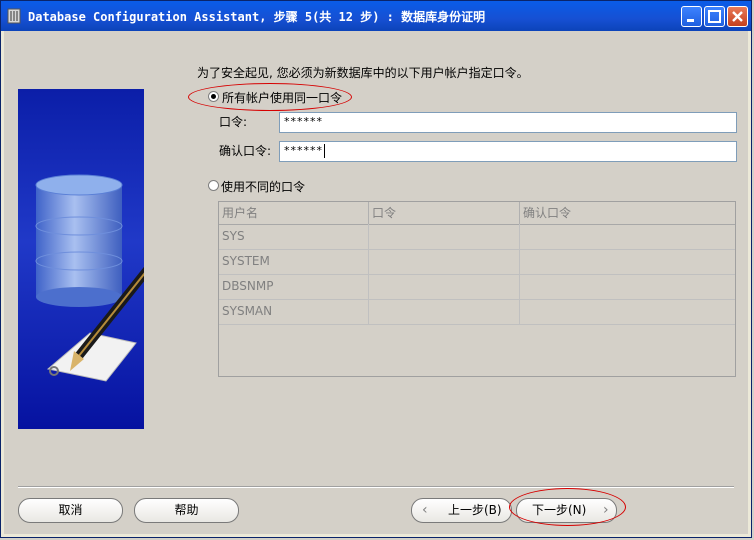 The image size is (754, 540). I want to click on different-password-label: 使用不同的口令, so click(263, 186).